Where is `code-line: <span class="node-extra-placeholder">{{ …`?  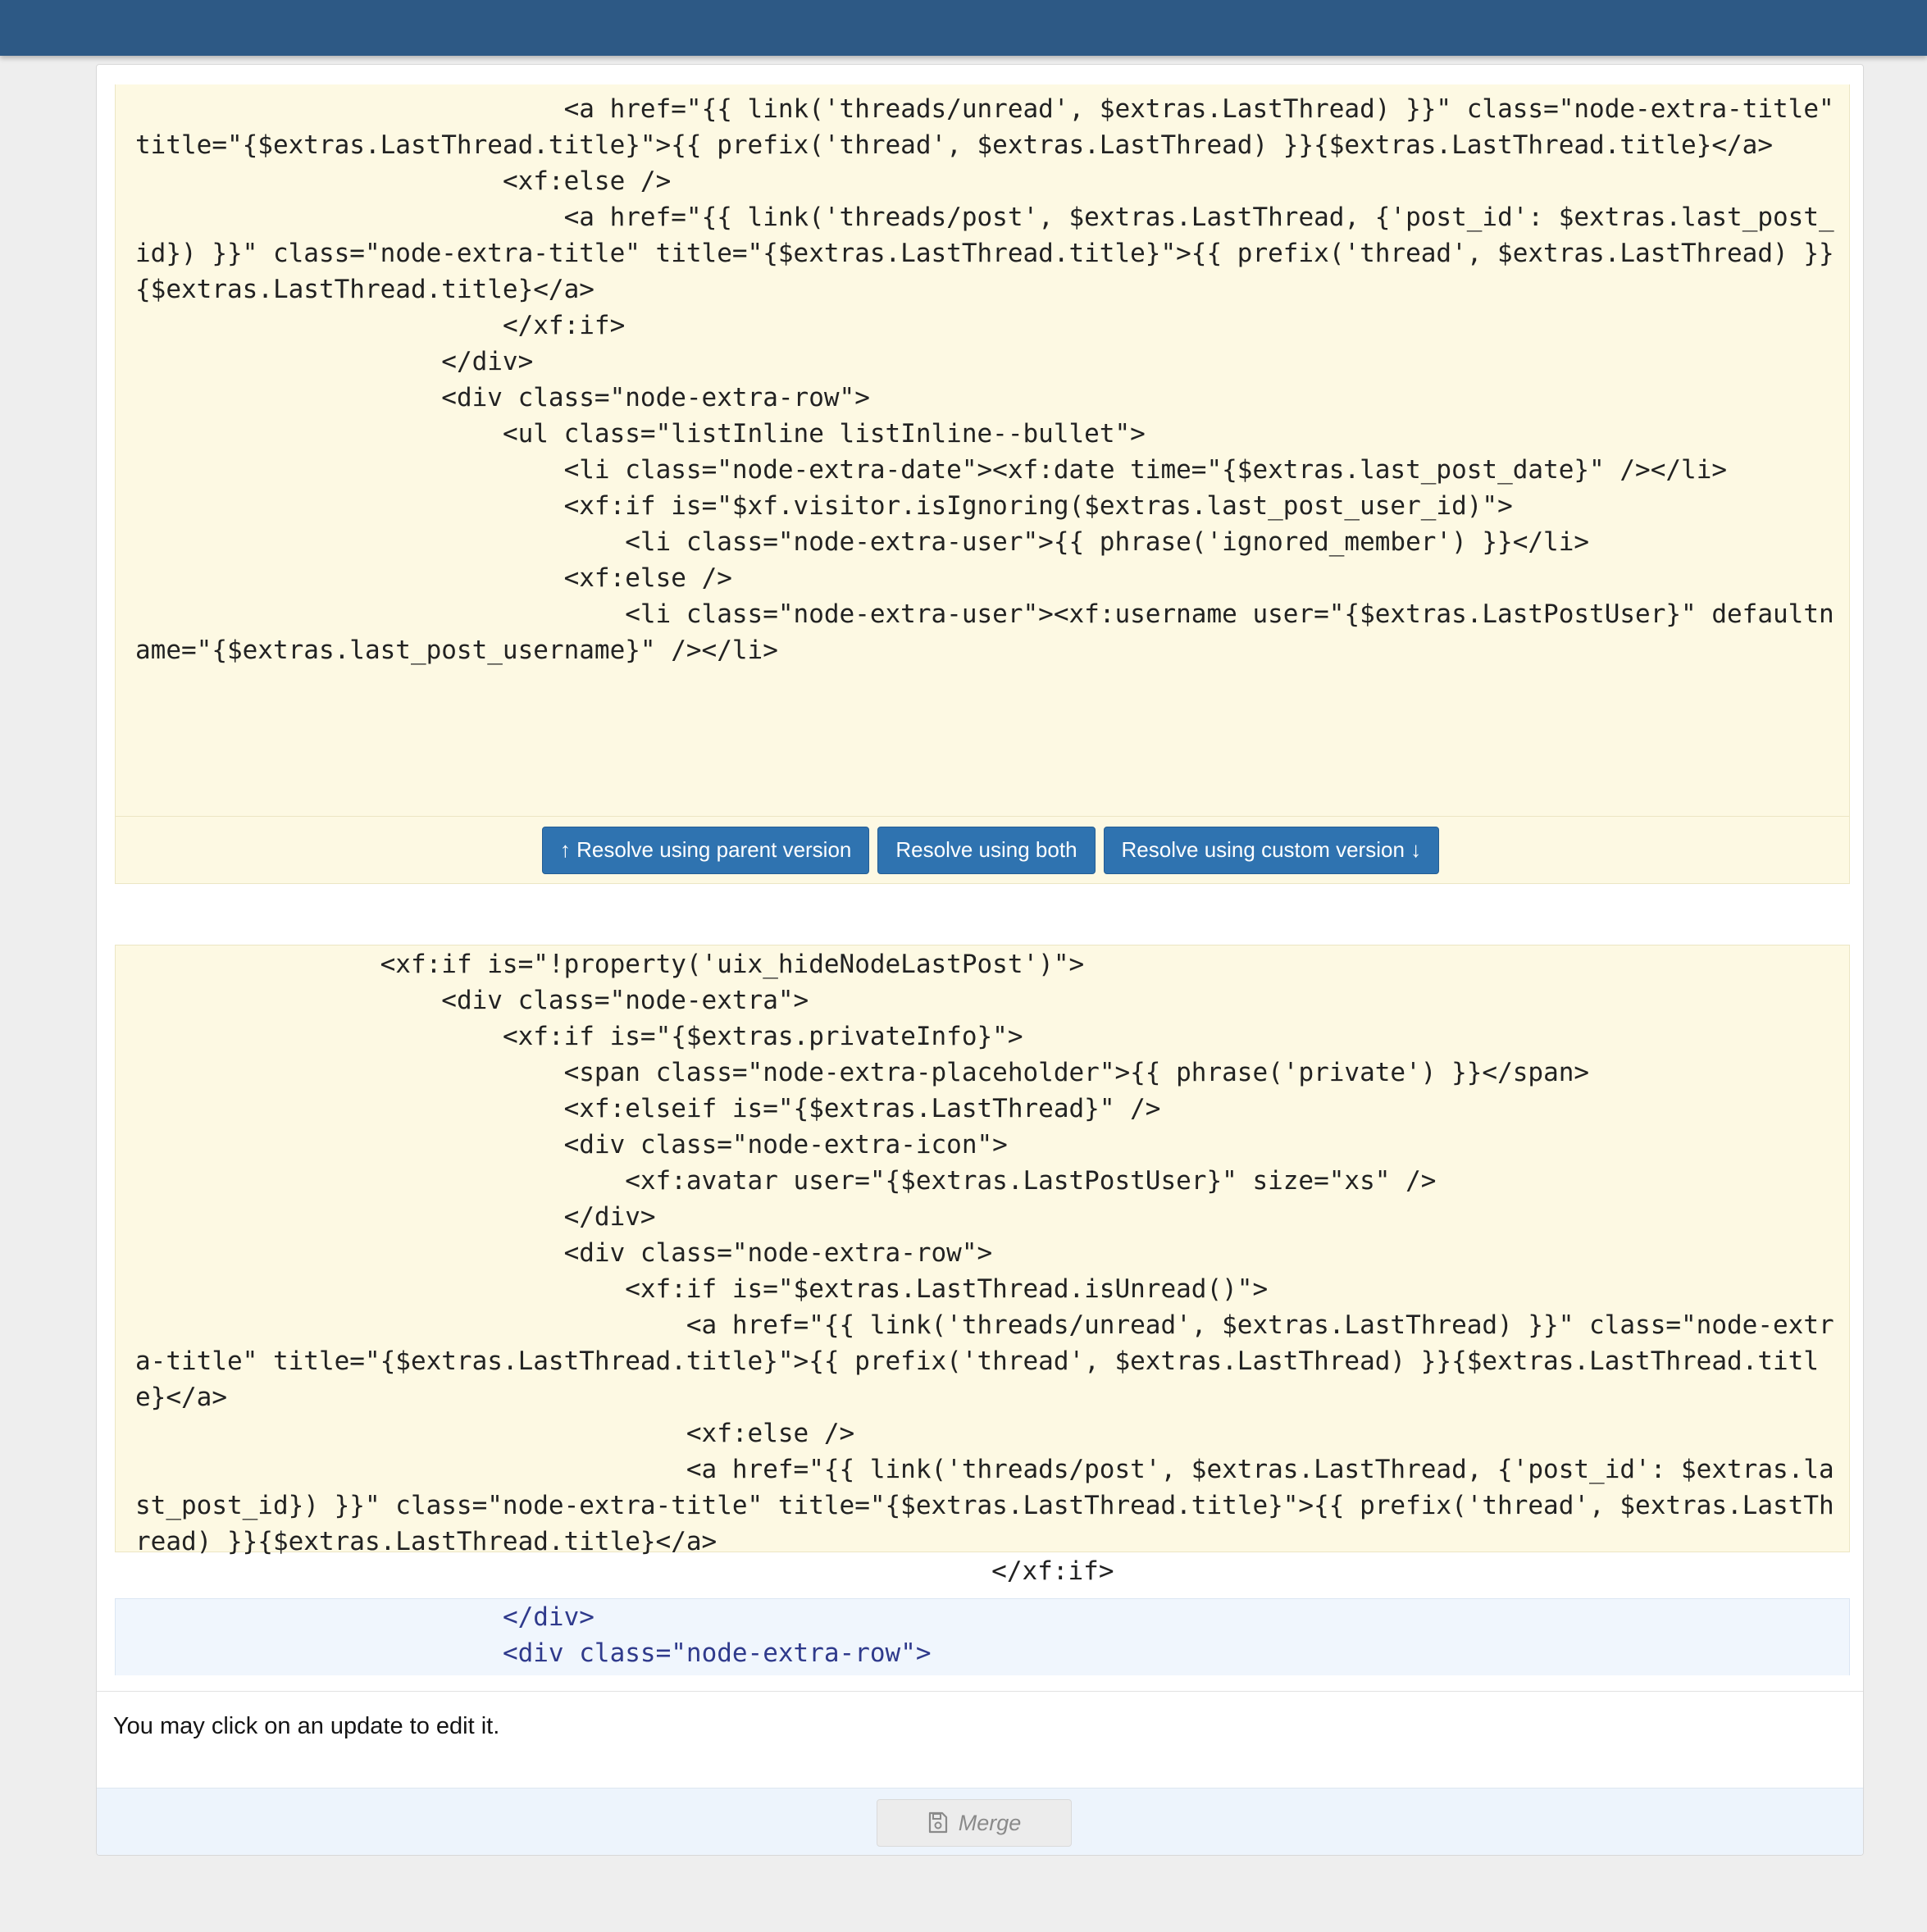
code-line: <span class="node-extra-placeholder">{{ … is located at coordinates (862, 1072).